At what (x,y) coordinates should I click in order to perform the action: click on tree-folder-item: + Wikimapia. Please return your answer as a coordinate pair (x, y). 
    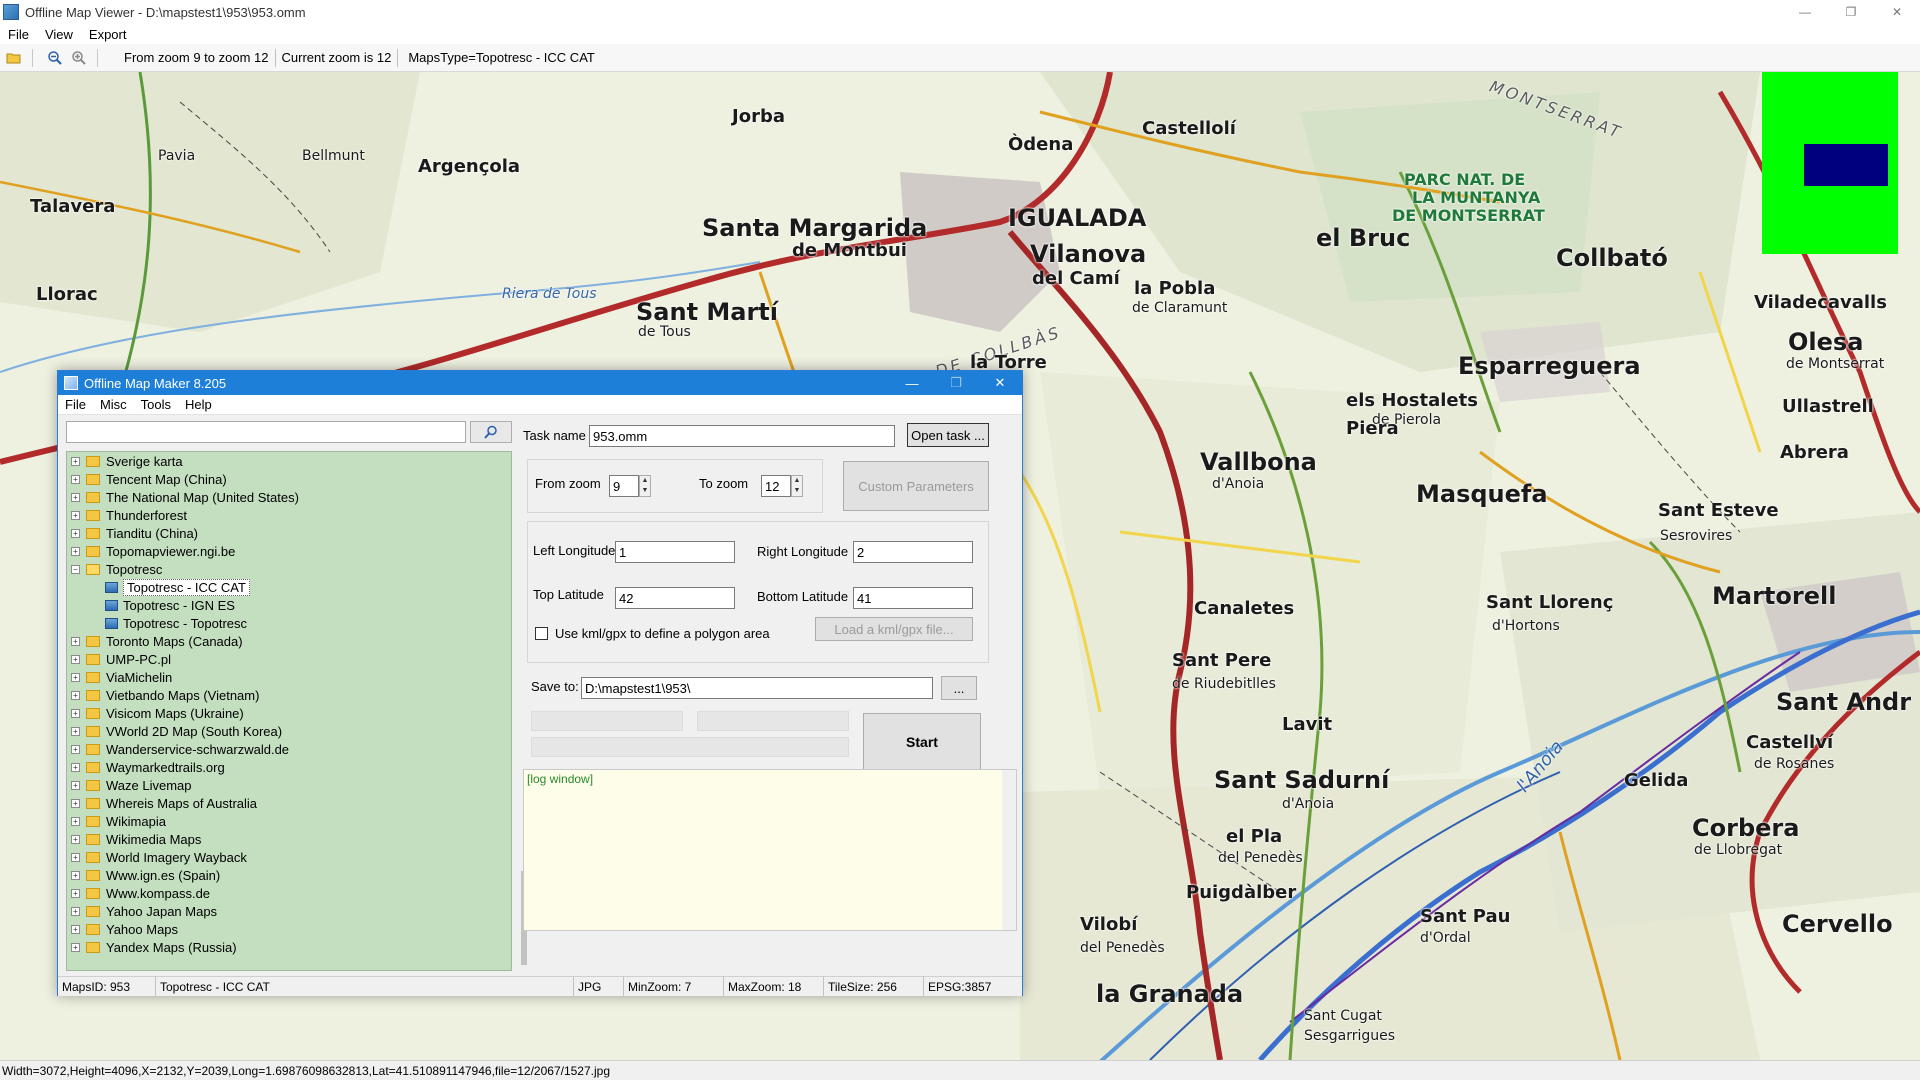
    Looking at the image, I should click on (289, 821).